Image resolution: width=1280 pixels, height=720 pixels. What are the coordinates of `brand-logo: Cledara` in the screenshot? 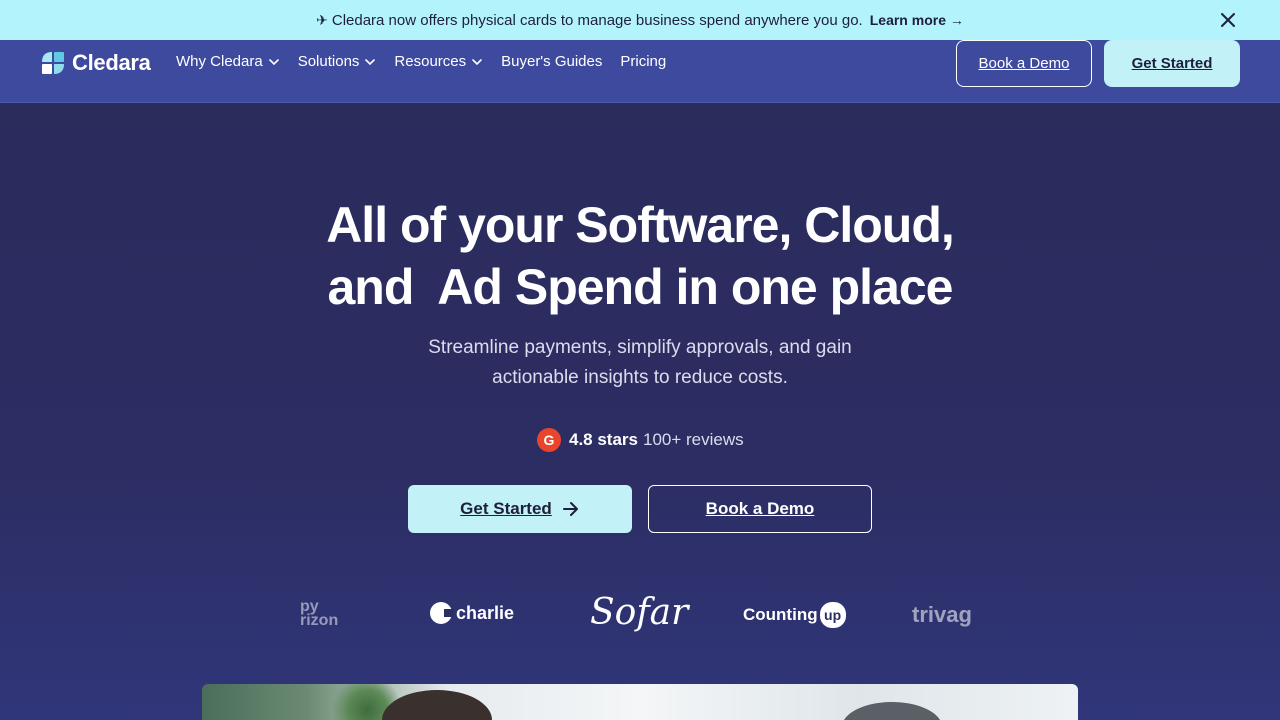 It's located at (95, 63).